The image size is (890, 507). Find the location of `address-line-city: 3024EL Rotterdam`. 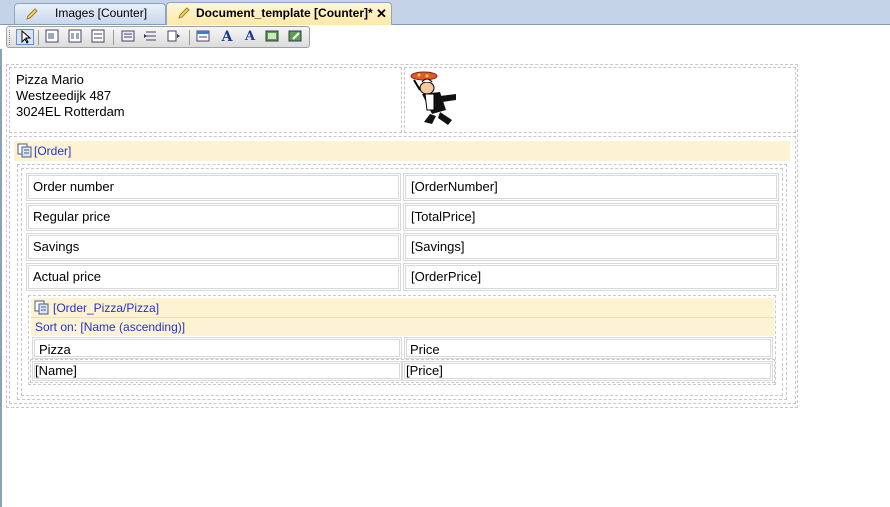

address-line-city: 3024EL Rotterdam is located at coordinates (70, 111).